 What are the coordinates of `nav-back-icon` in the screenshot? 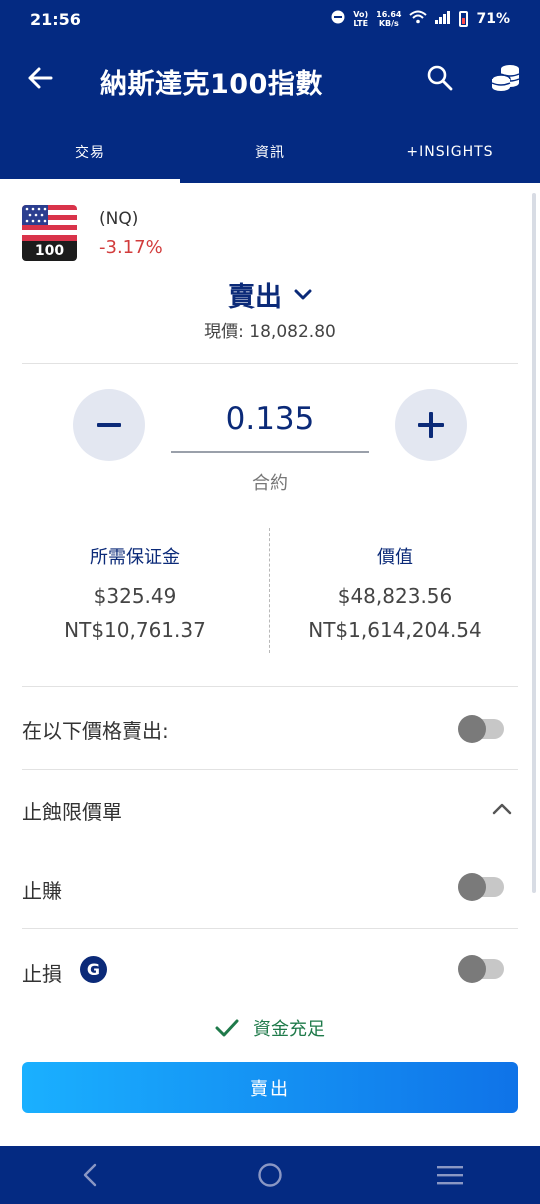 It's located at (90, 1175).